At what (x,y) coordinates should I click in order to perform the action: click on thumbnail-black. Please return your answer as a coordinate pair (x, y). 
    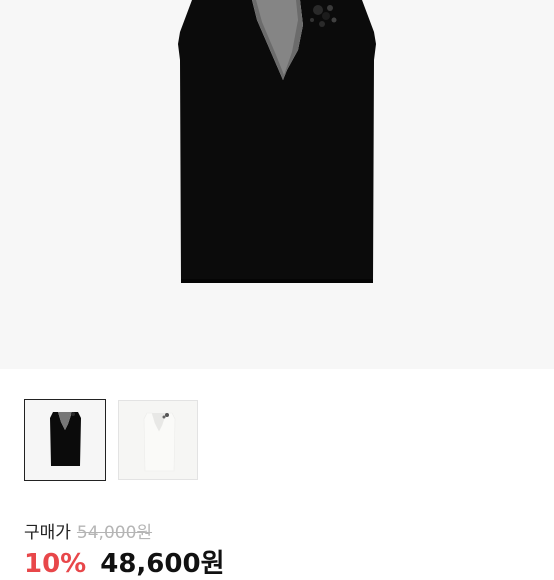
    Looking at the image, I should click on (65, 440).